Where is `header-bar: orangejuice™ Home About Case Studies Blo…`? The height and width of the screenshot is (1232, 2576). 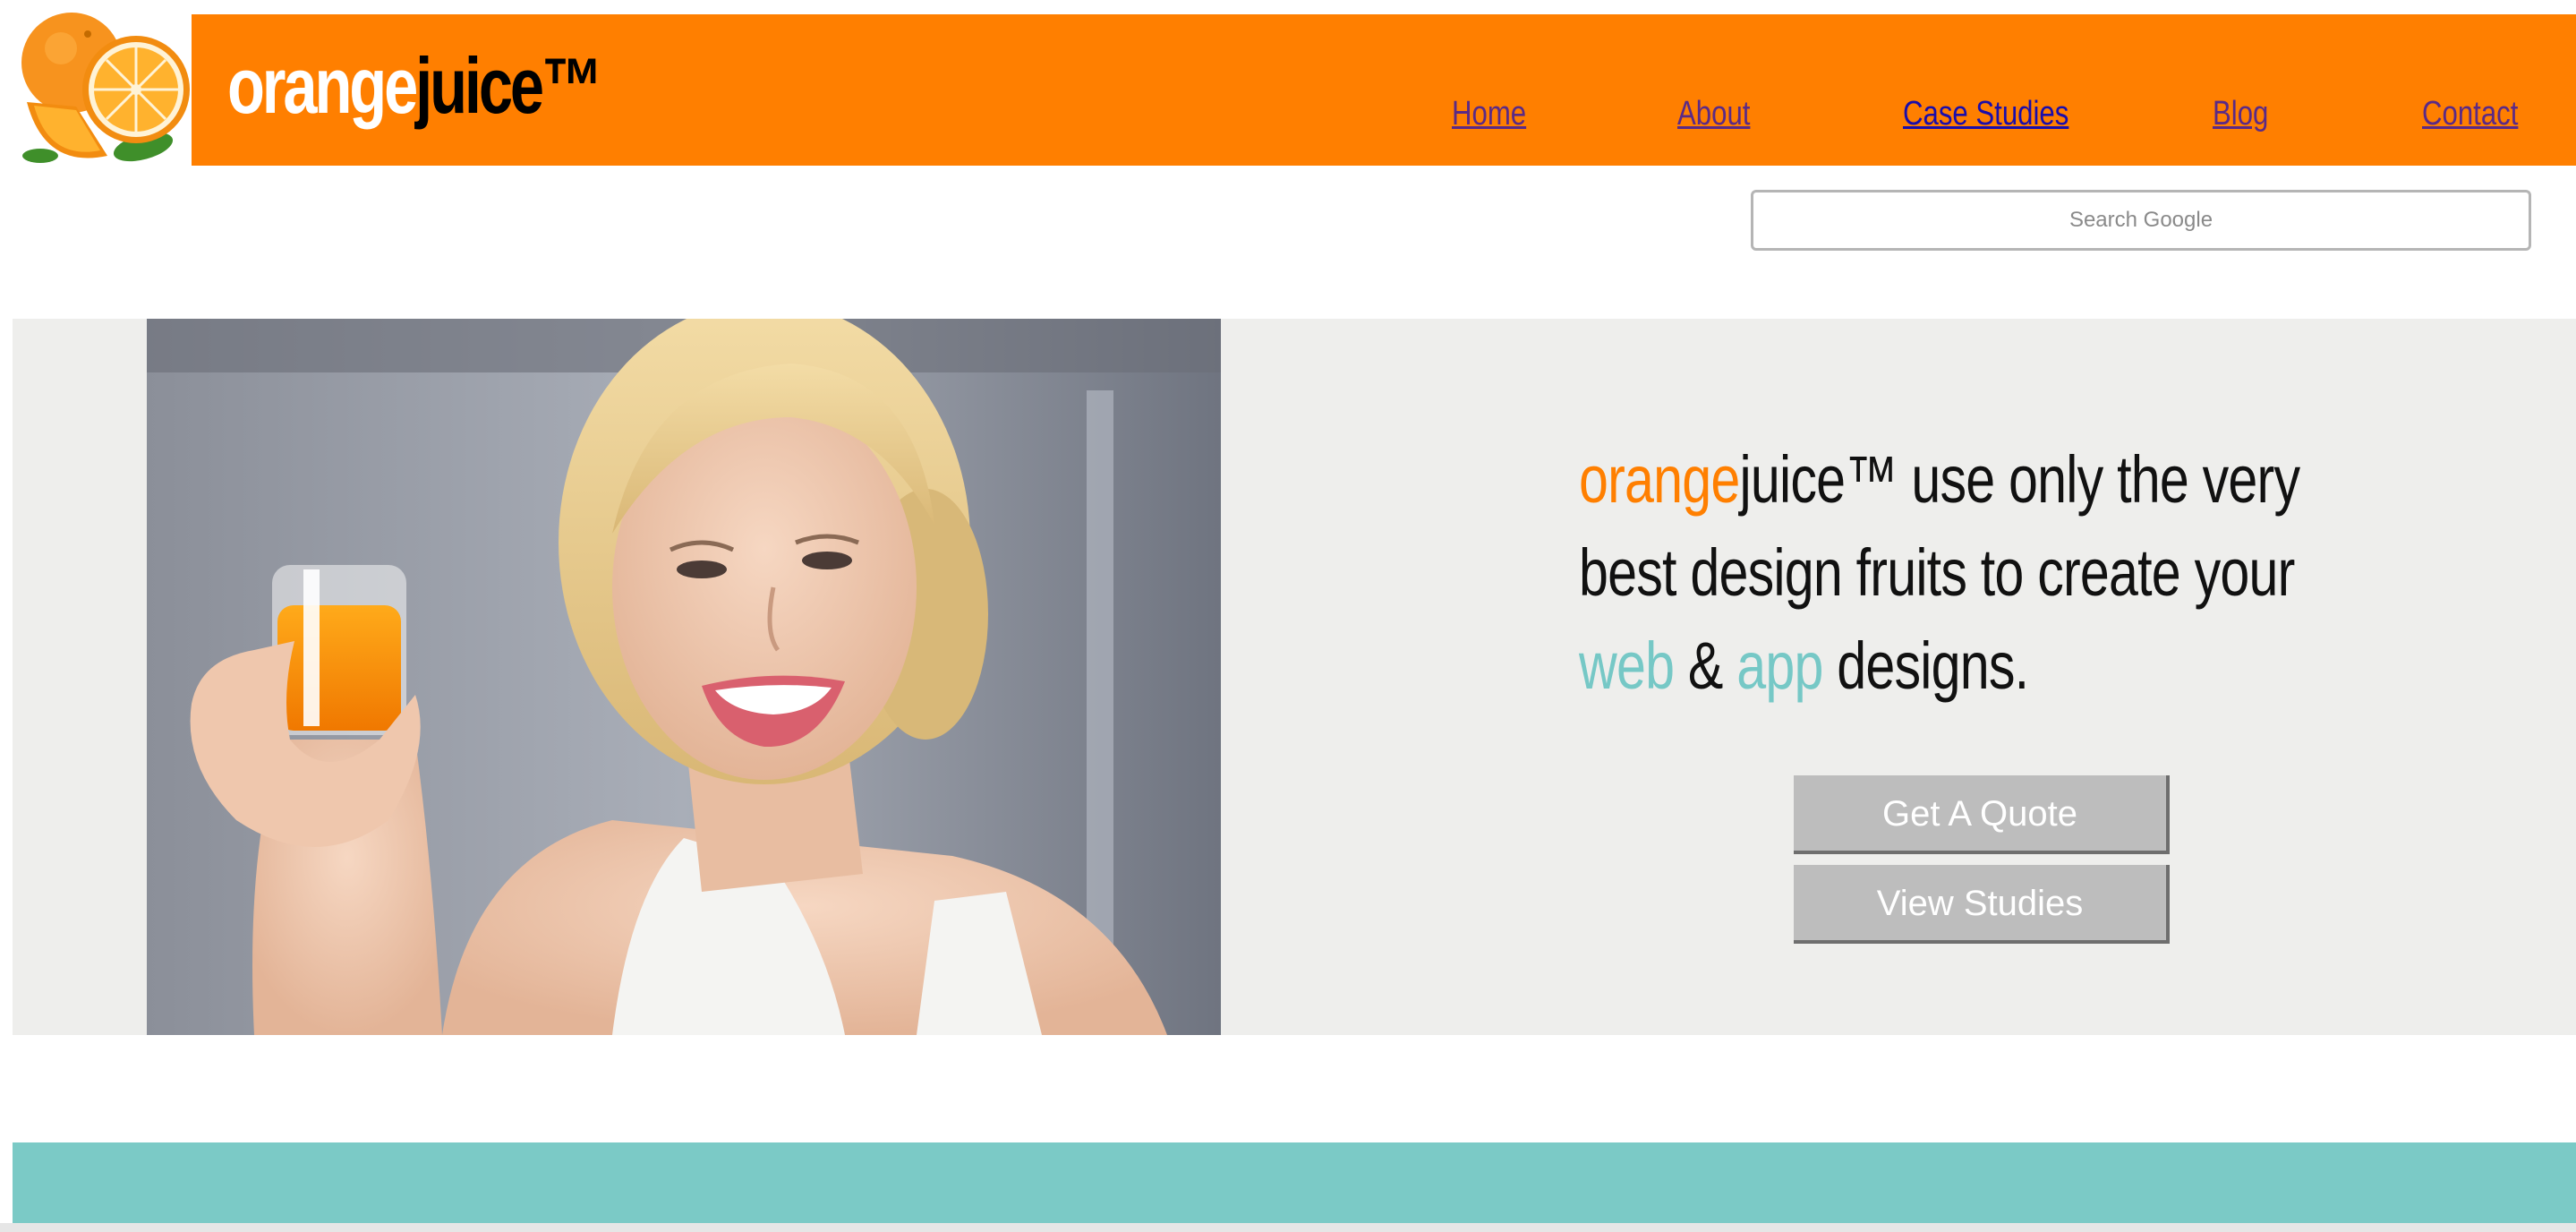
header-bar: orangejuice™ Home About Case Studies Blo… is located at coordinates (1384, 90).